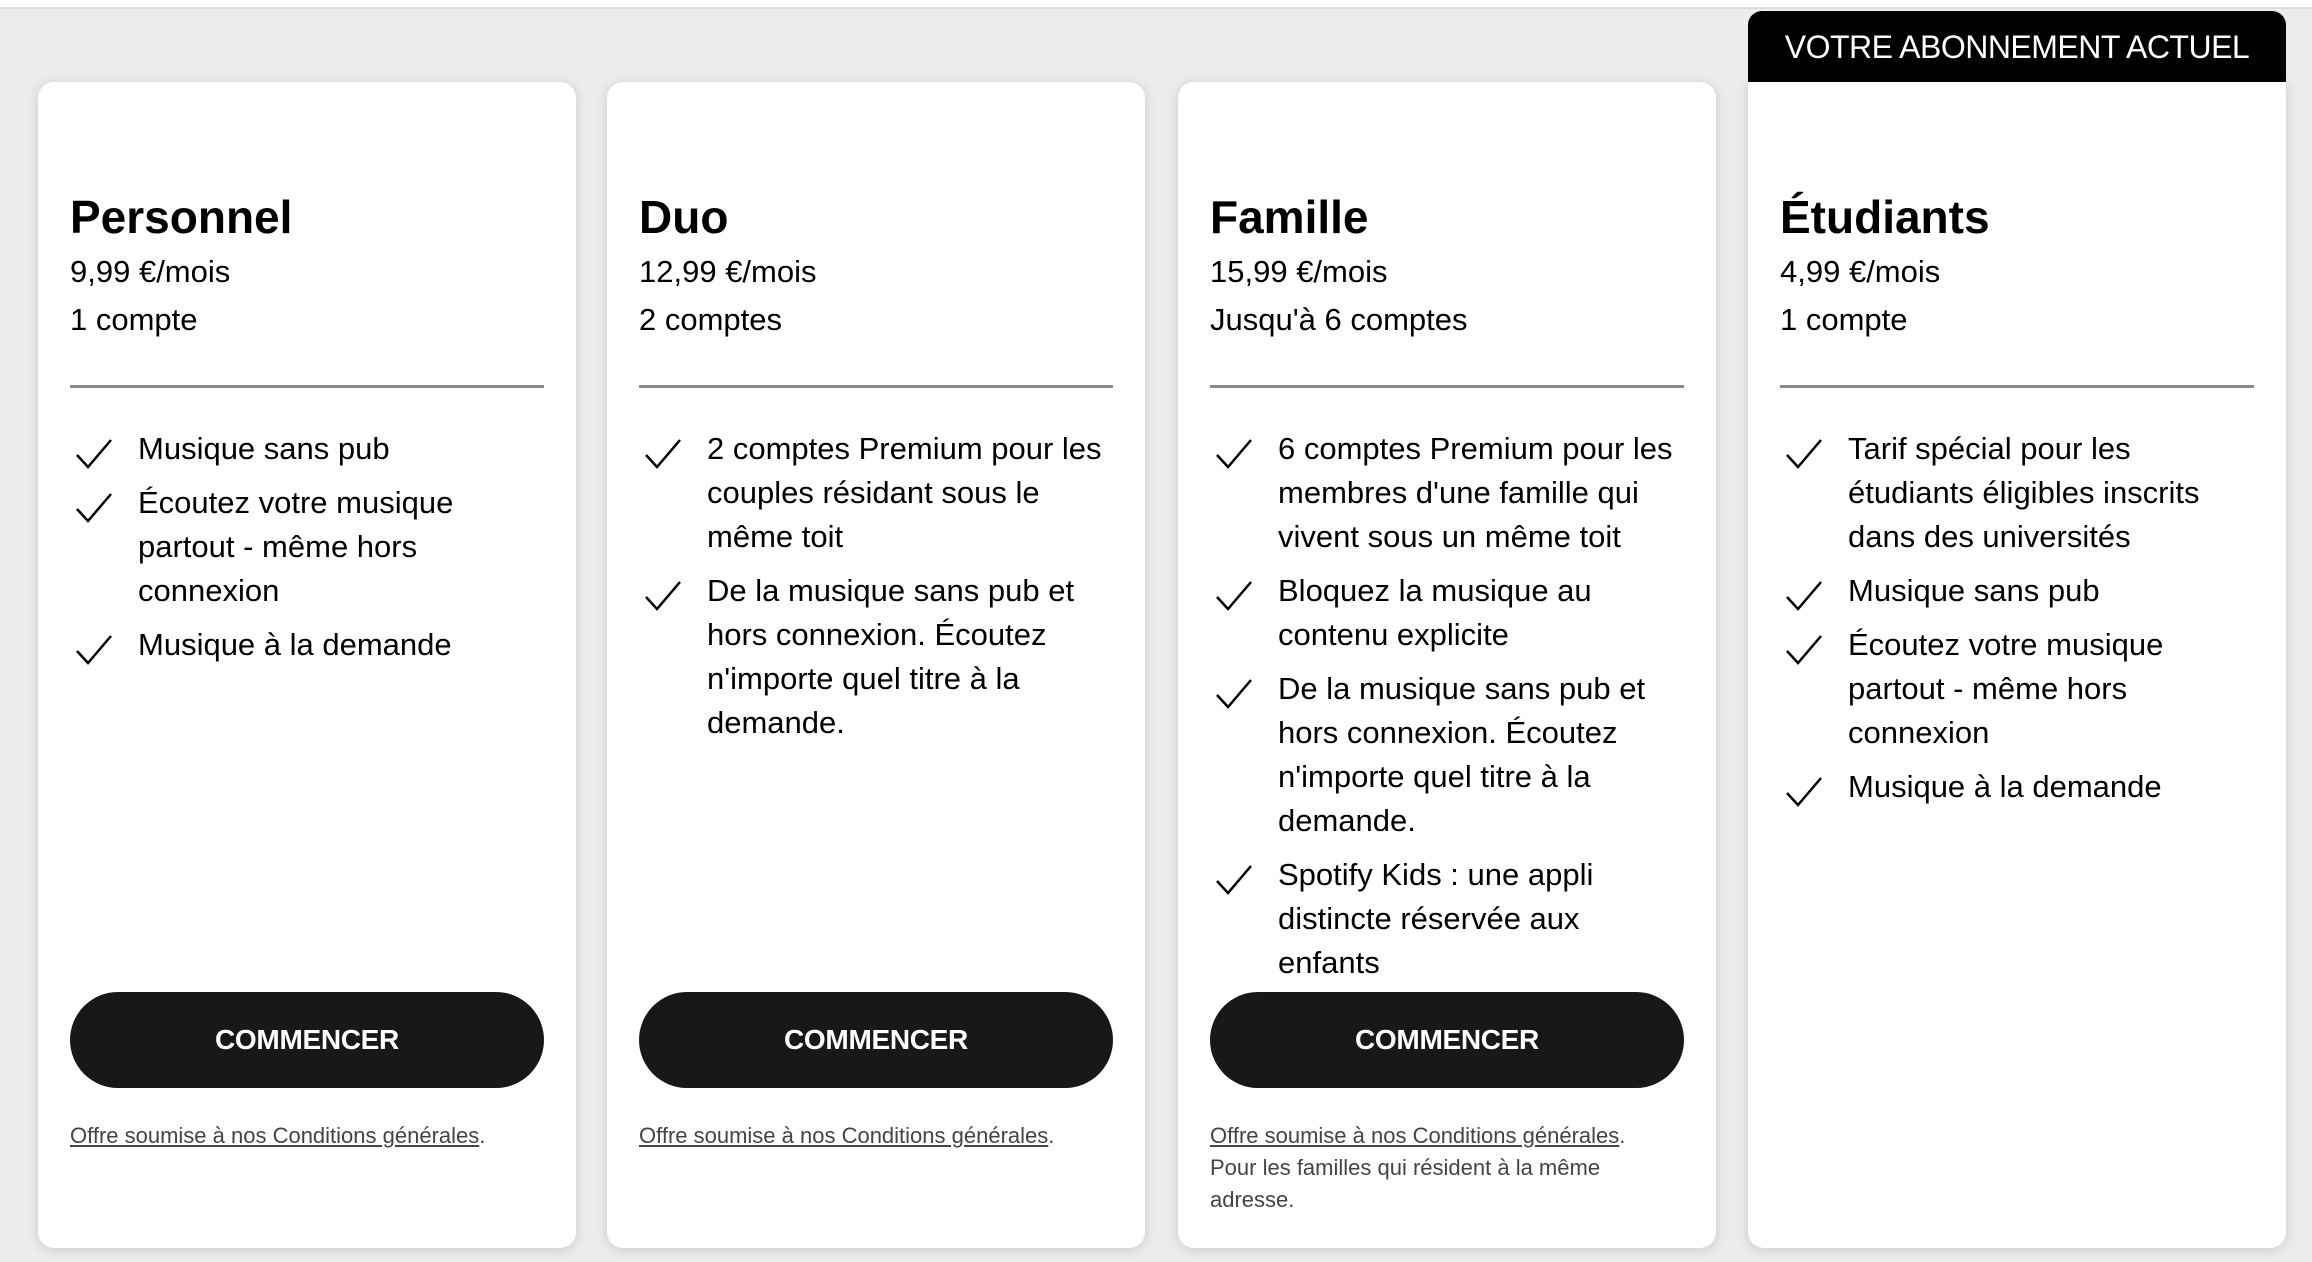  What do you see at coordinates (1435, 612) in the screenshot?
I see `feature-text: Bloquez la musique au contenu explicite` at bounding box center [1435, 612].